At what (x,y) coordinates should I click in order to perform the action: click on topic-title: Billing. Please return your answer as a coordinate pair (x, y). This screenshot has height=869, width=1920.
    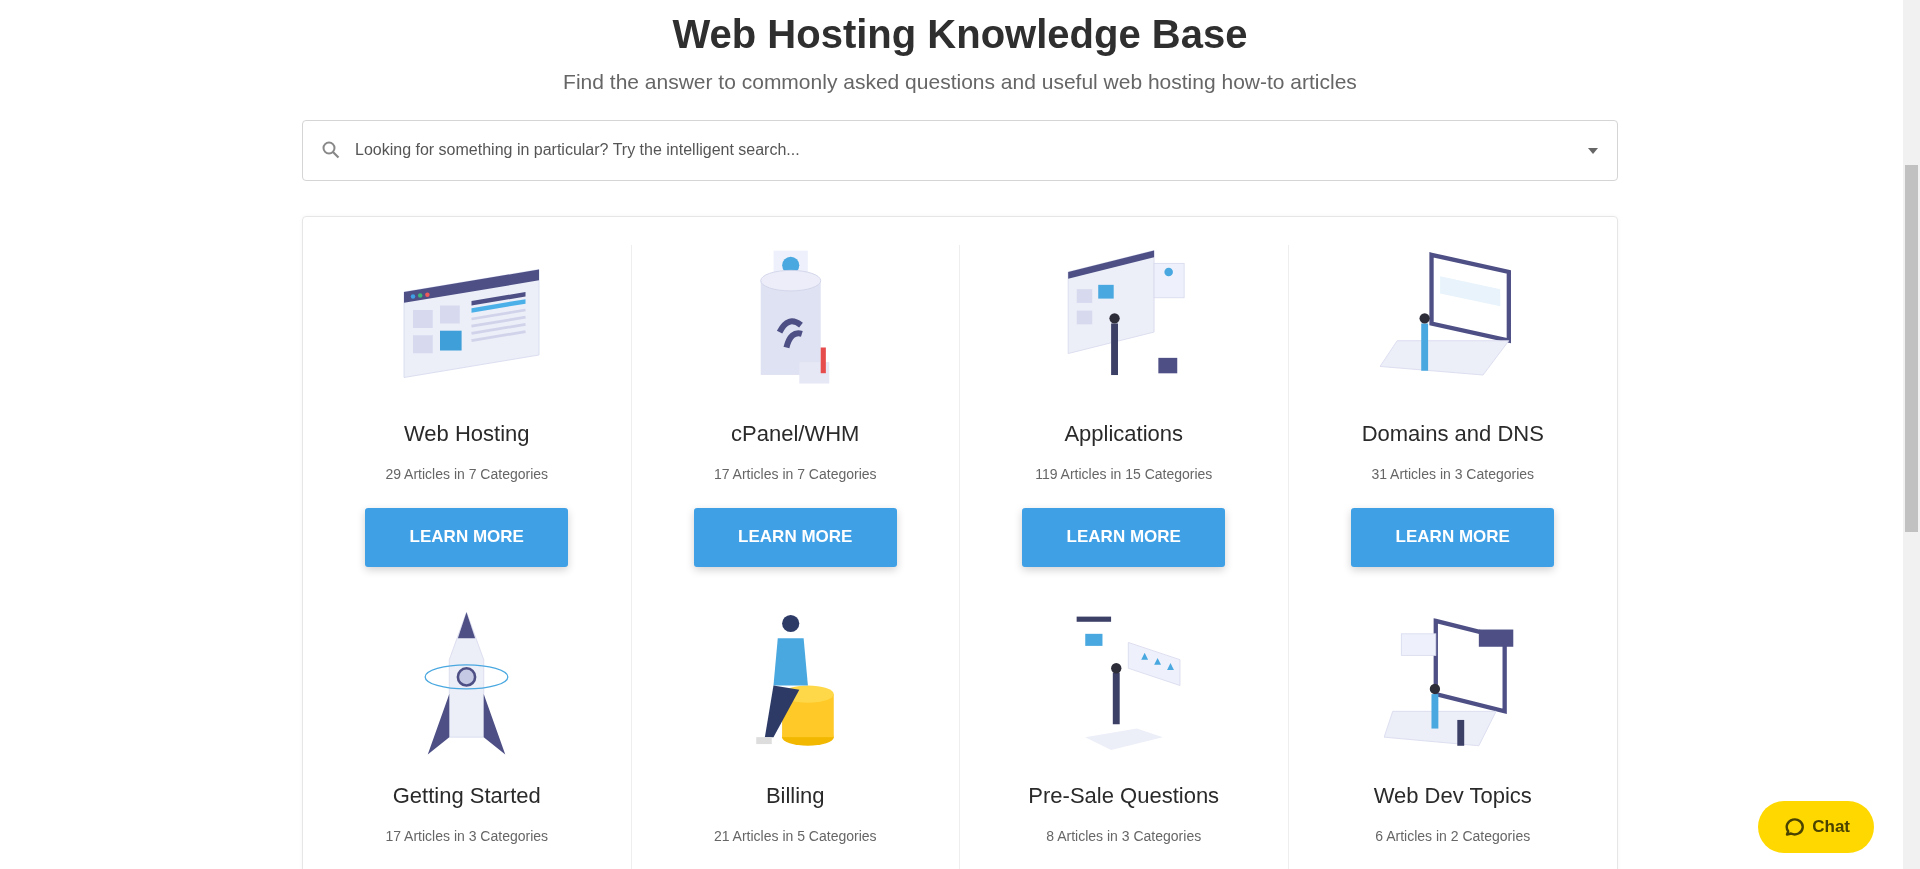
    Looking at the image, I should click on (795, 795).